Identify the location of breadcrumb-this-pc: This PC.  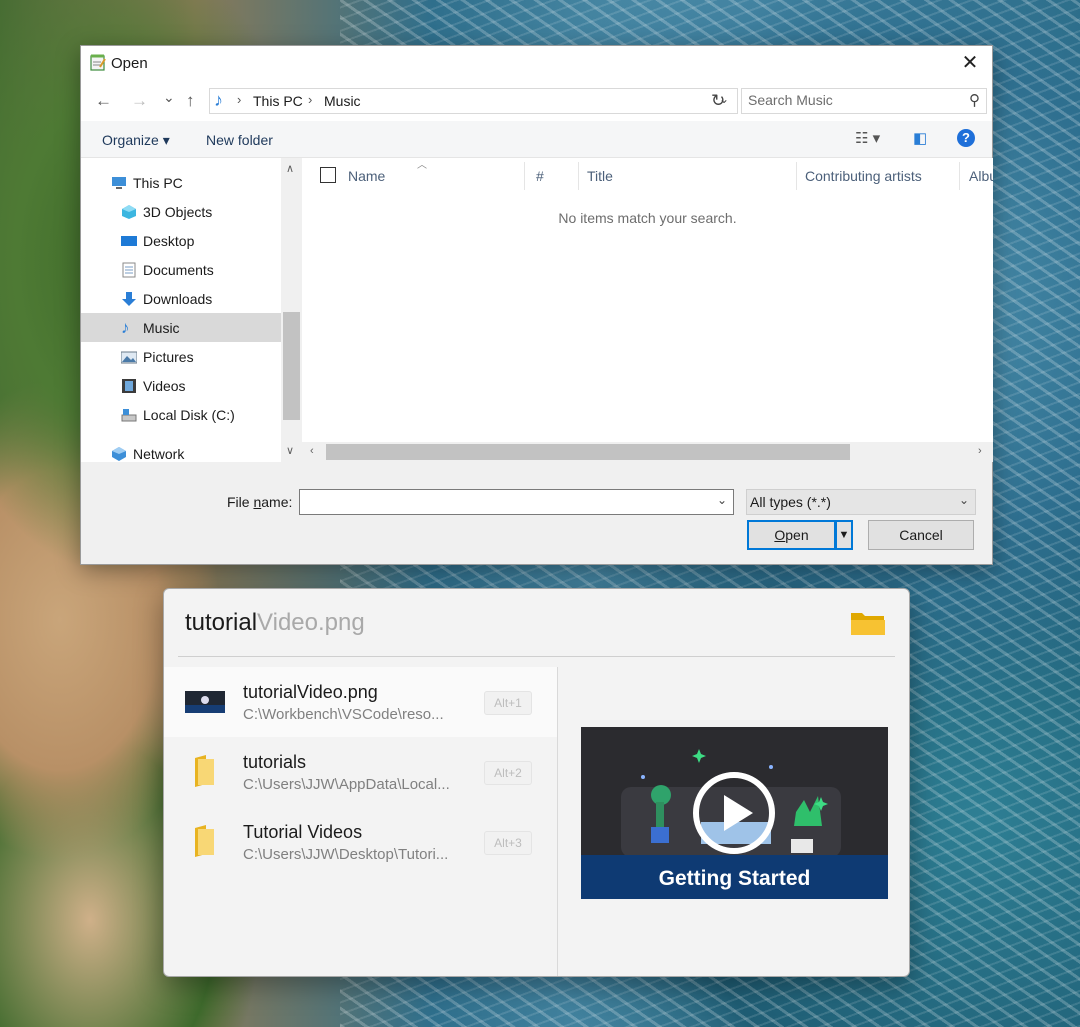
(278, 101).